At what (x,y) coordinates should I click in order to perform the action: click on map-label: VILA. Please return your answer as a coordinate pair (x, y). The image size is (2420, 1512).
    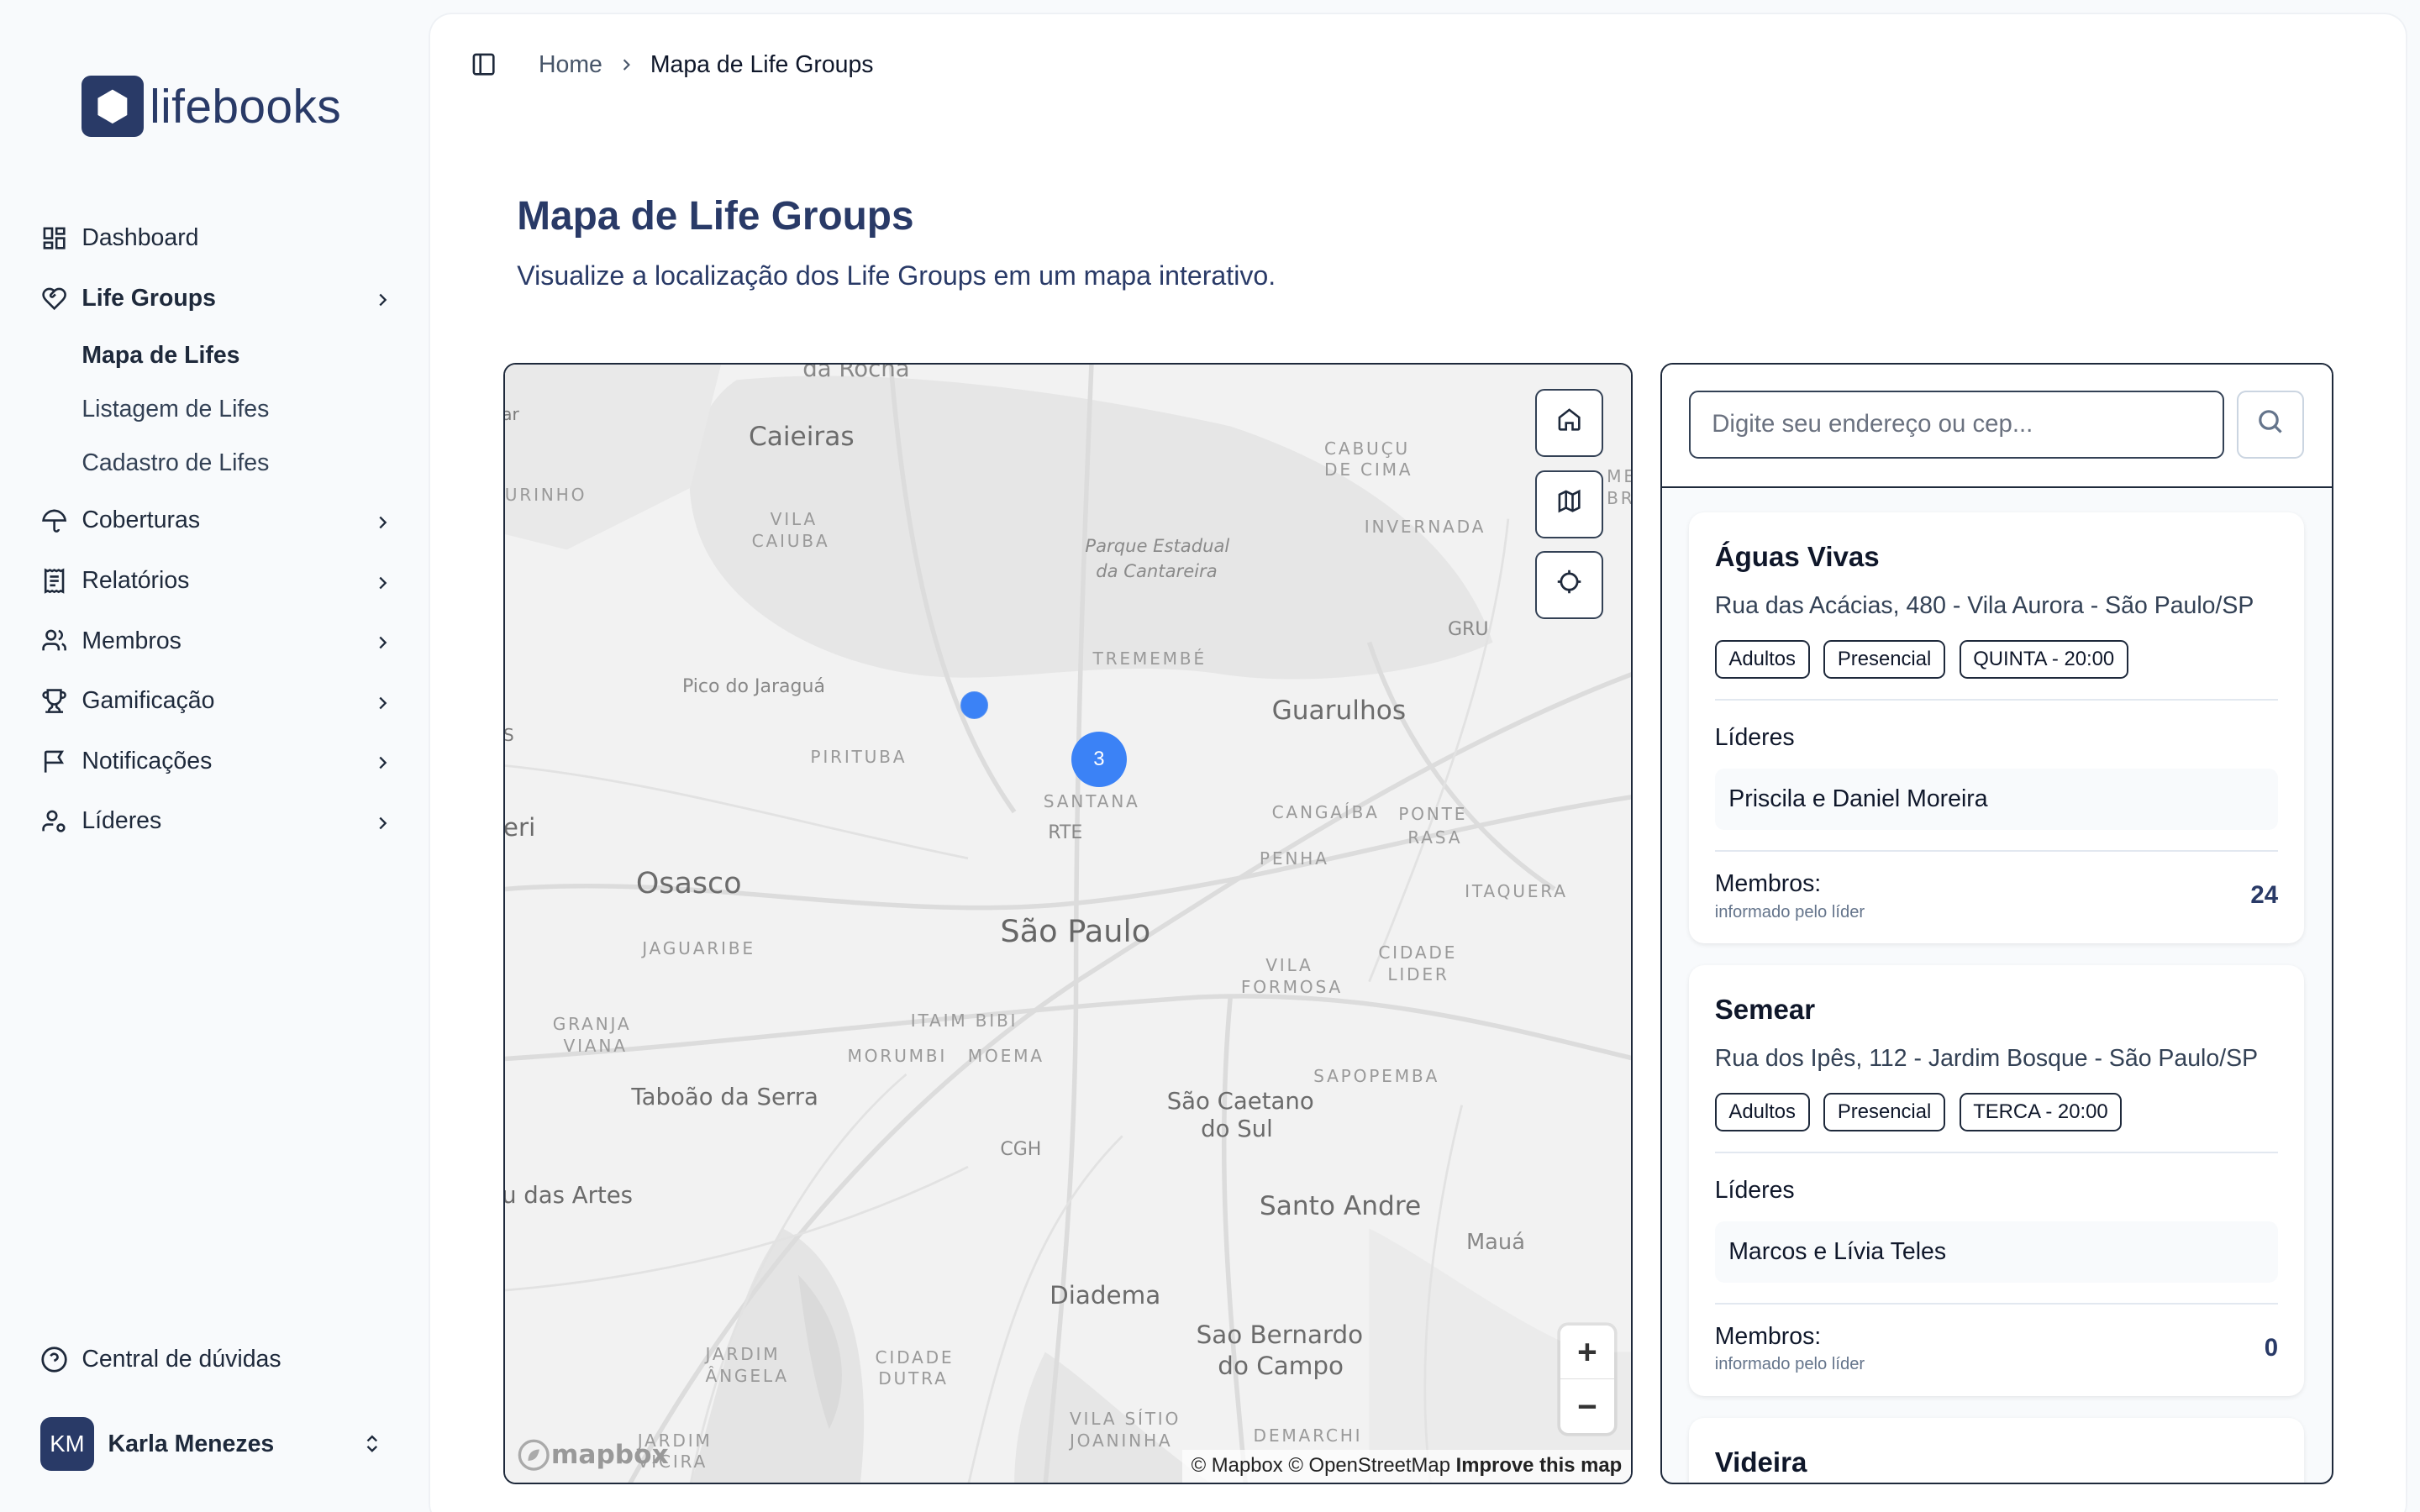
    Looking at the image, I should click on (1289, 965).